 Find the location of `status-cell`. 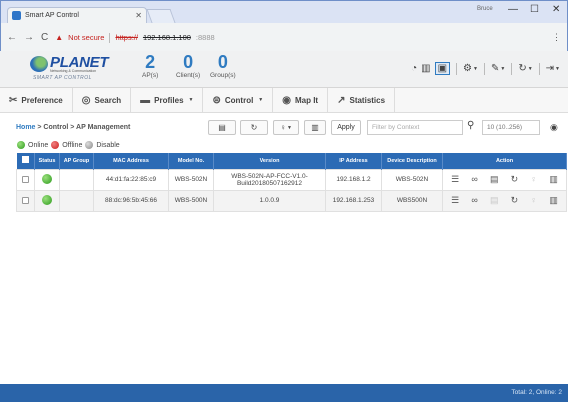

status-cell is located at coordinates (47, 200).